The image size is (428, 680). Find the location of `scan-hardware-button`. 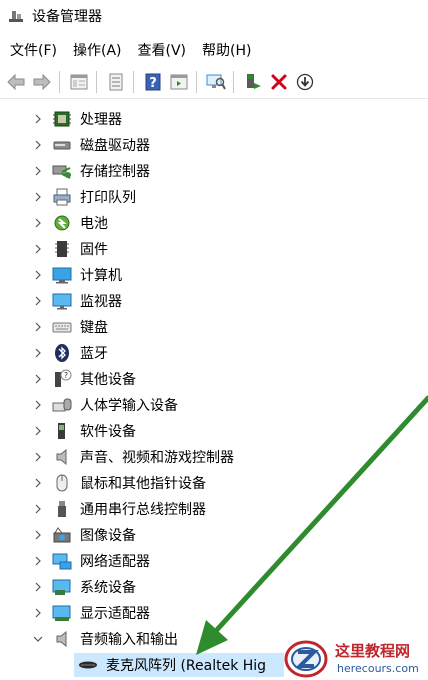

scan-hardware-button is located at coordinates (216, 82).